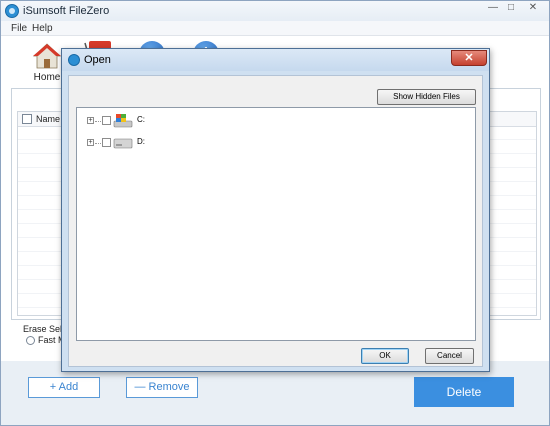 This screenshot has width=550, height=426. I want to click on minimize-button: —, so click(493, 8).